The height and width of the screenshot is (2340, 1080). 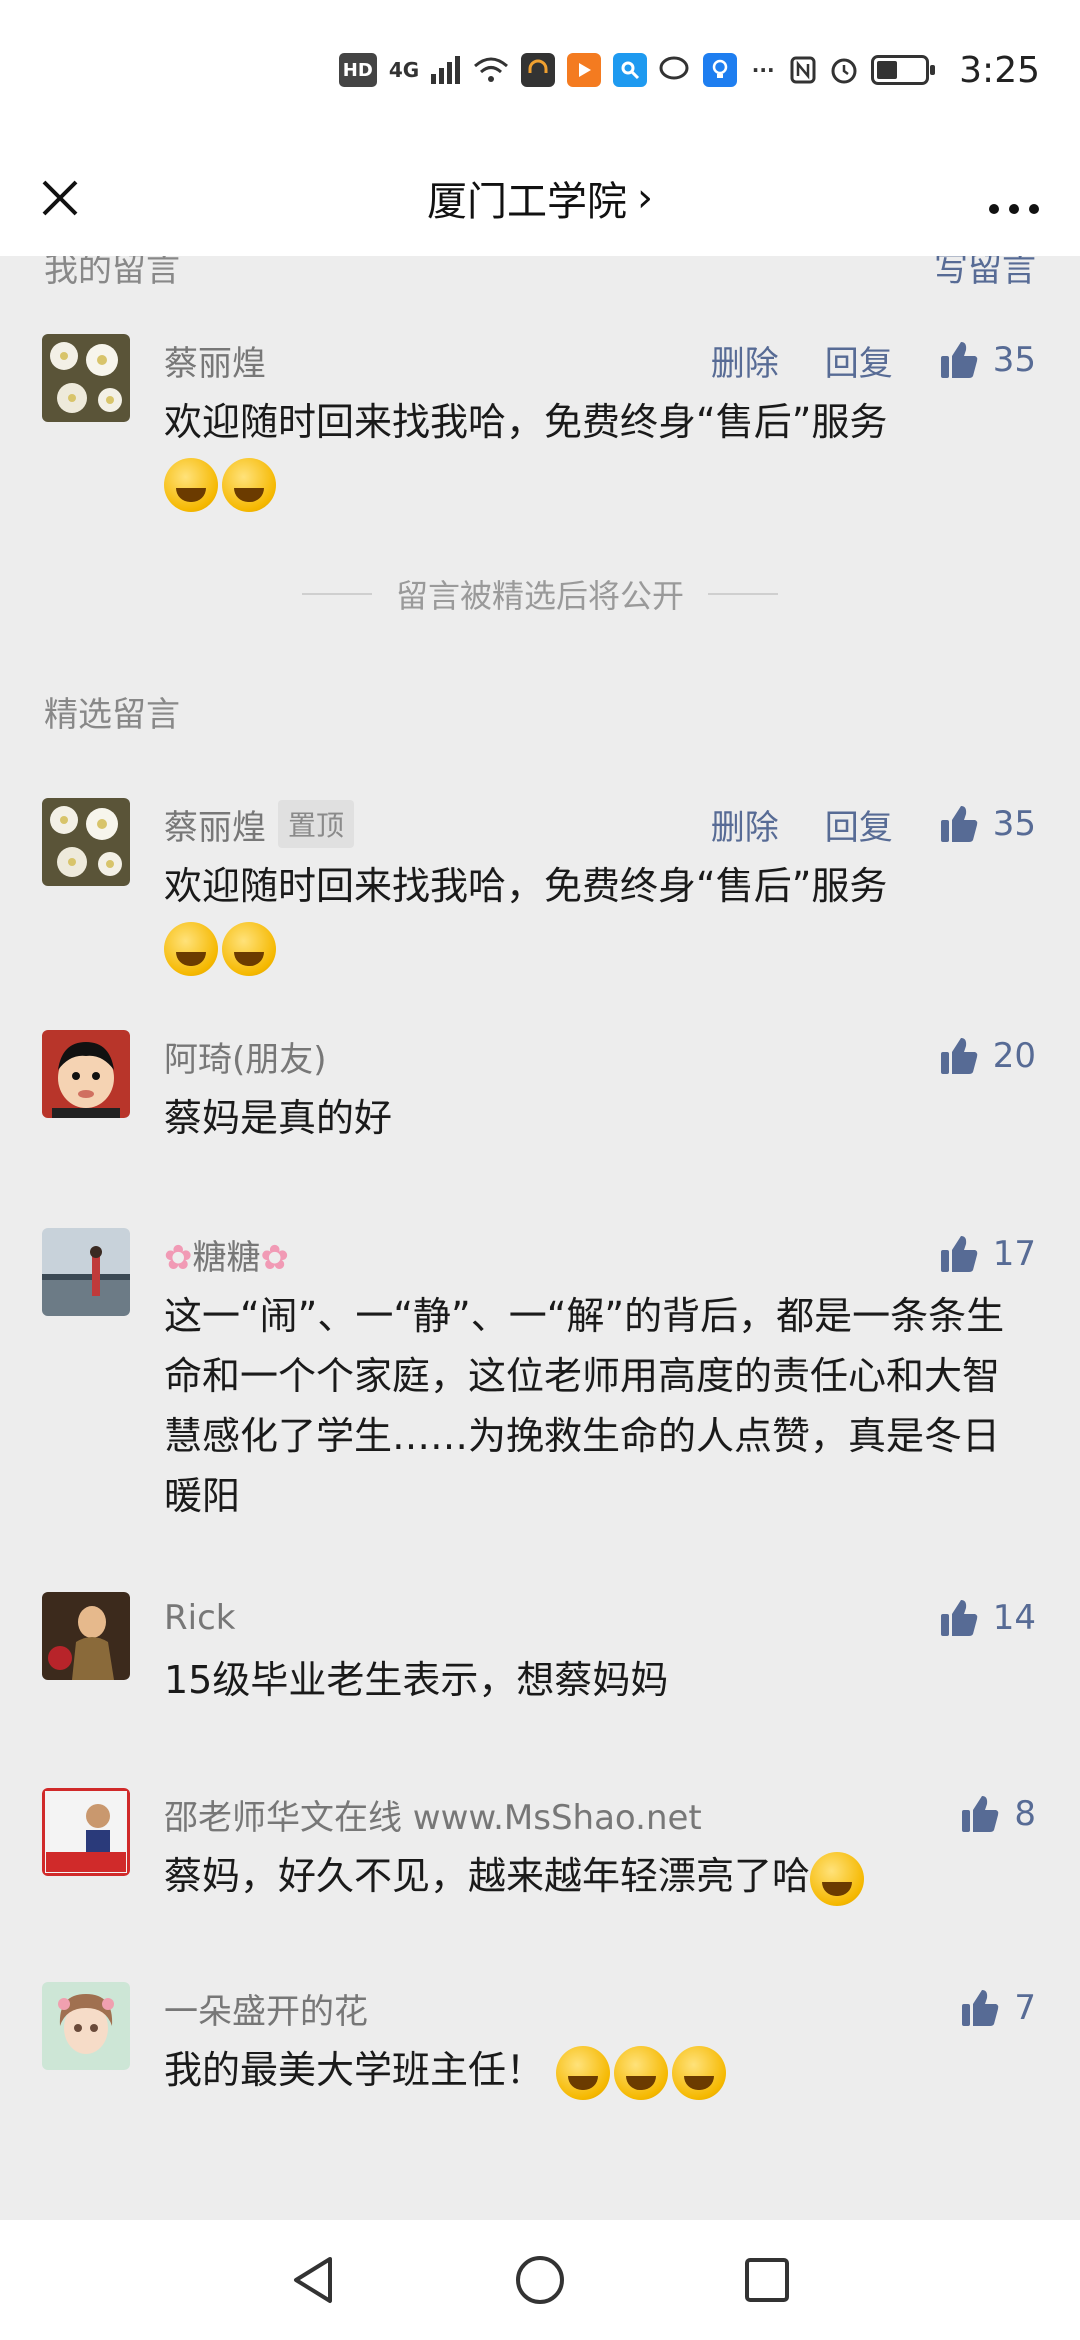 I want to click on comment-author: Rick, so click(x=199, y=1618).